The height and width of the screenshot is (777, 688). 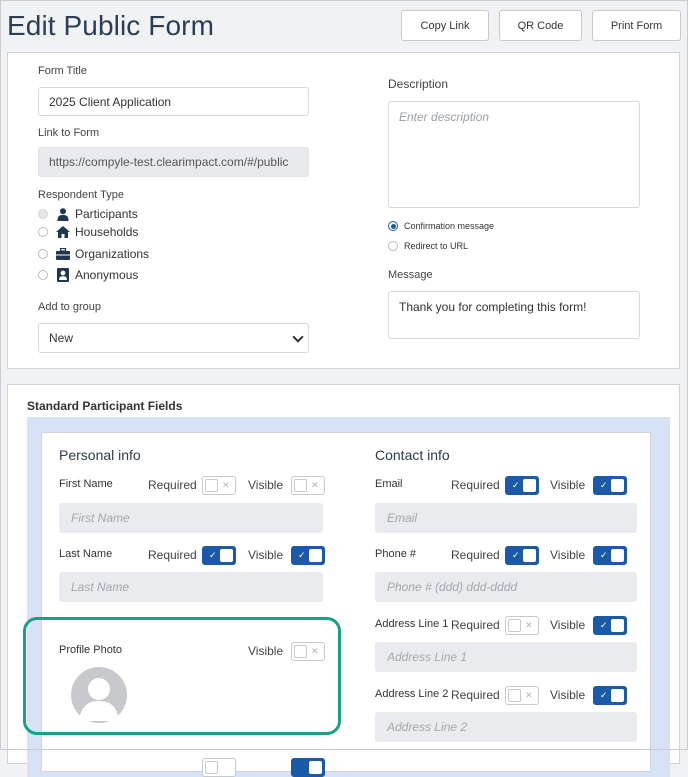 What do you see at coordinates (191, 518) in the screenshot?
I see `first-name-input` at bounding box center [191, 518].